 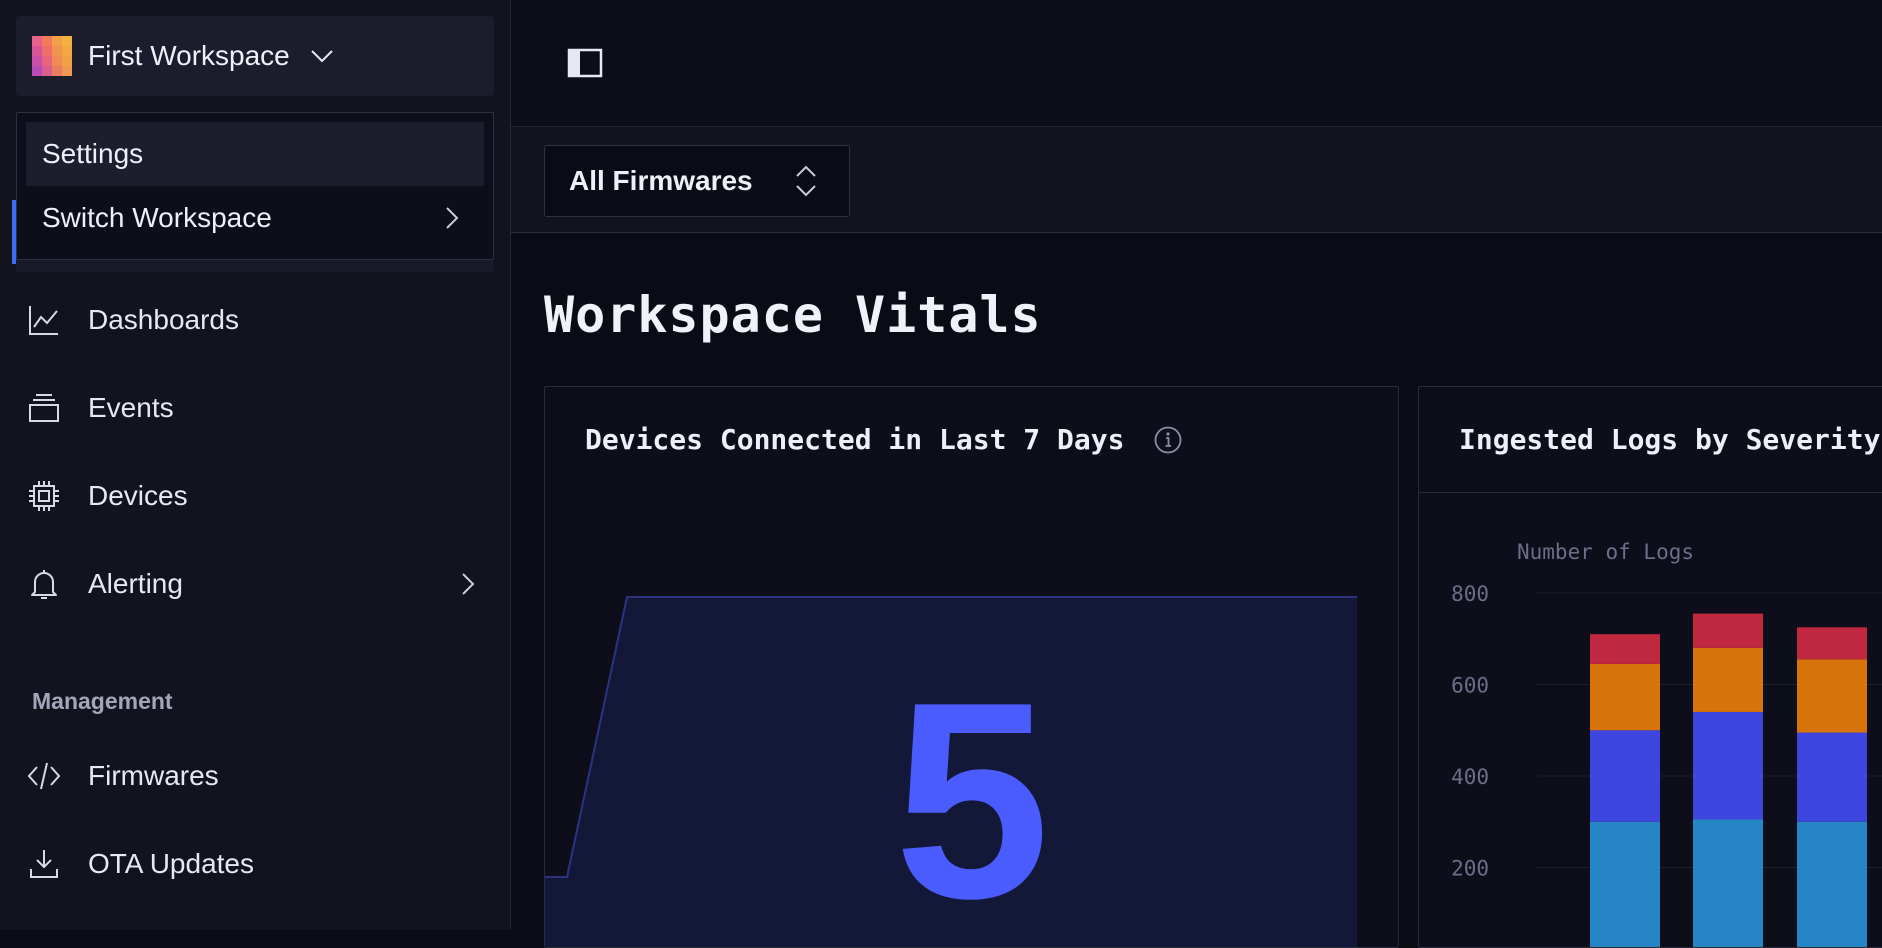 I want to click on sidebar-item-devices: Devices, so click(x=259, y=496).